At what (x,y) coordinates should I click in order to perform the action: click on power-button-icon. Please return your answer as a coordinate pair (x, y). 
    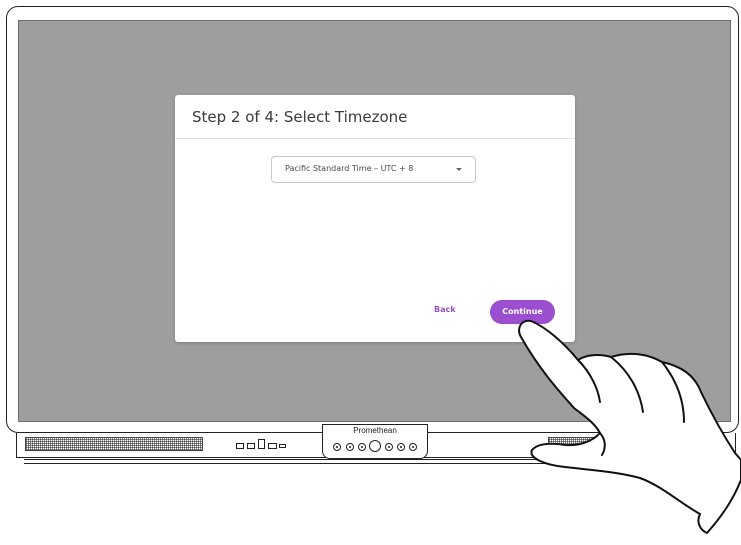
    Looking at the image, I should click on (375, 446).